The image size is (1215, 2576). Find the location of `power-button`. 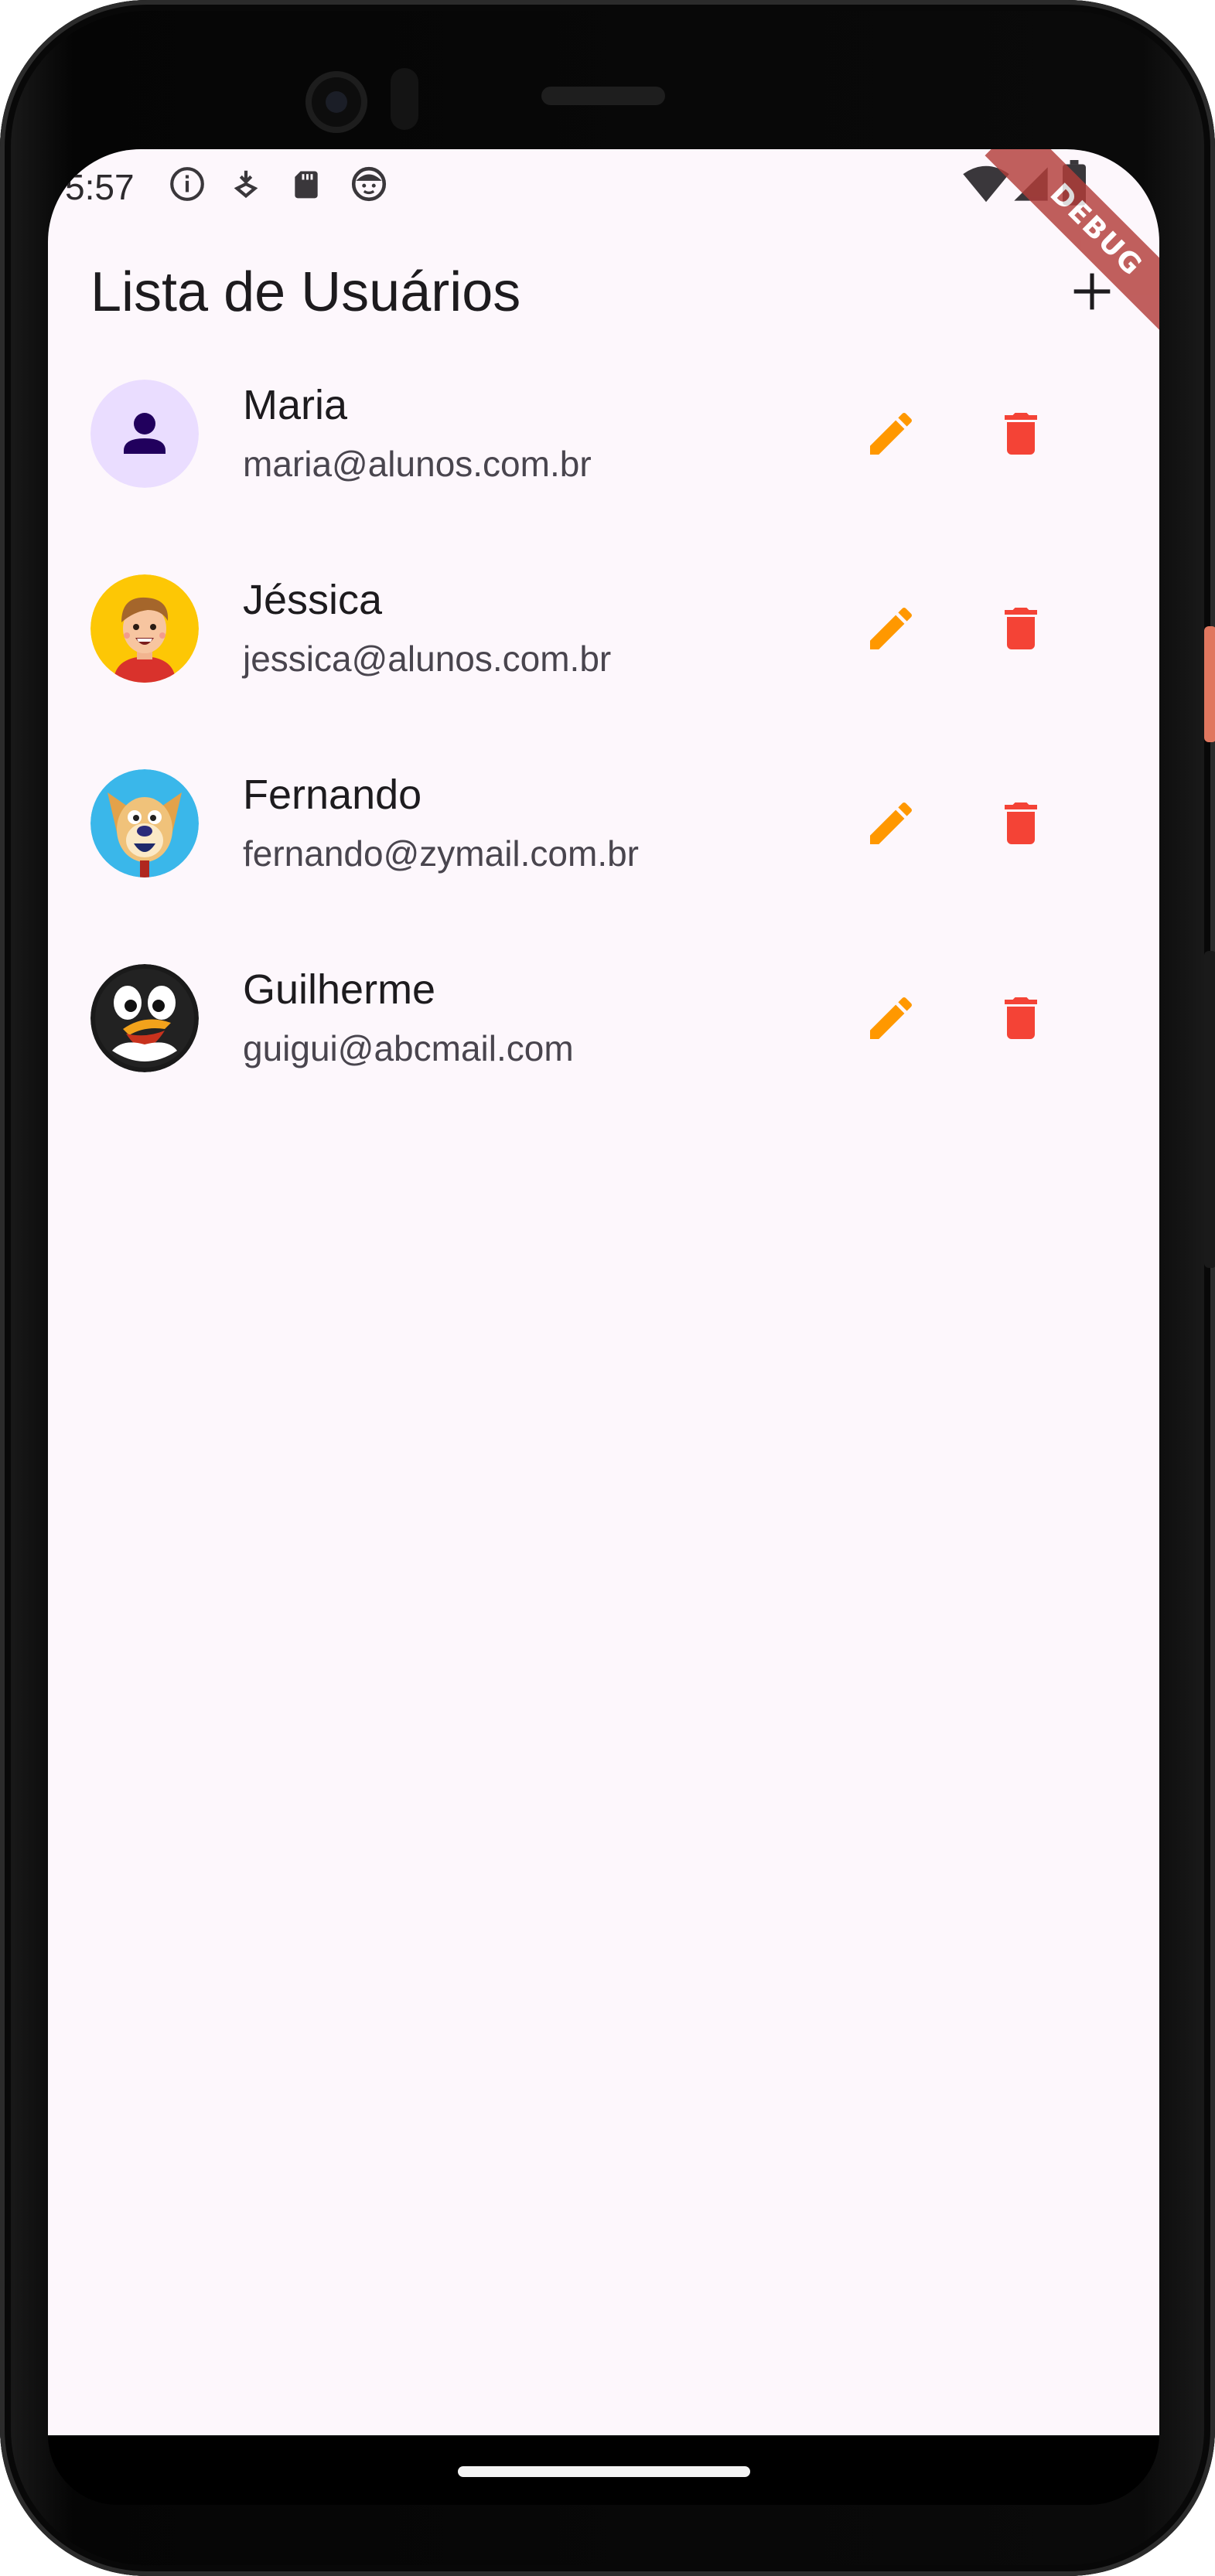

power-button is located at coordinates (1209, 684).